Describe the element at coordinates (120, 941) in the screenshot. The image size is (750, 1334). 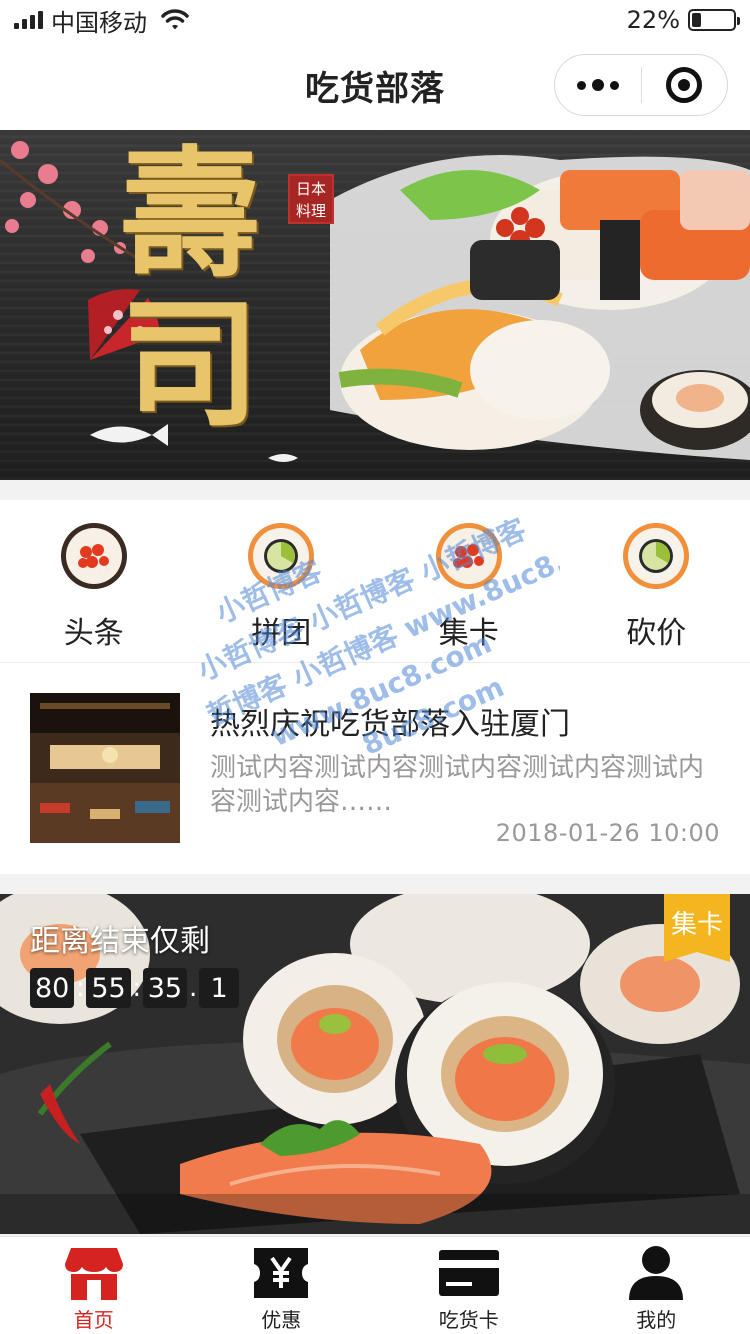
I see `promo-title: 距离结束仅剩` at that location.